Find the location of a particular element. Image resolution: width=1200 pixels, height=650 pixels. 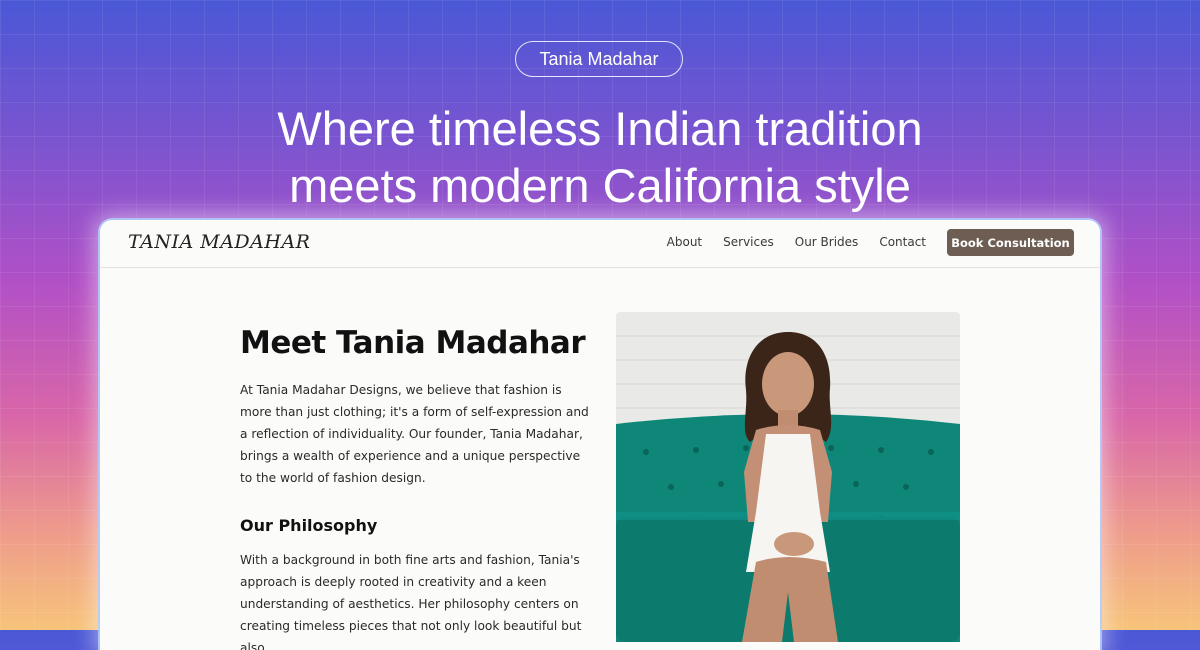

nav-link-services: Services is located at coordinates (748, 242).